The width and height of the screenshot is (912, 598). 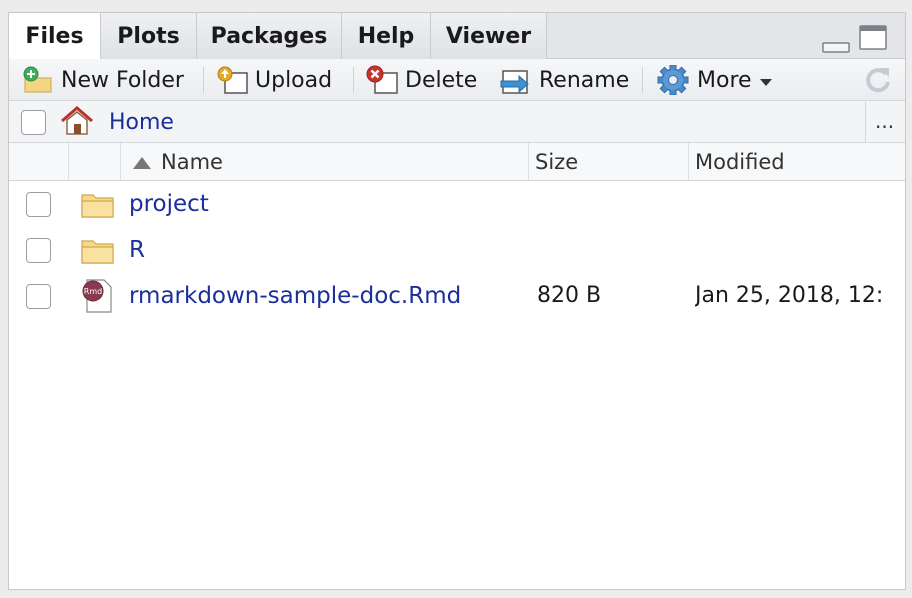 I want to click on file-modified: Jan 25, 2018, 12:, so click(x=789, y=295).